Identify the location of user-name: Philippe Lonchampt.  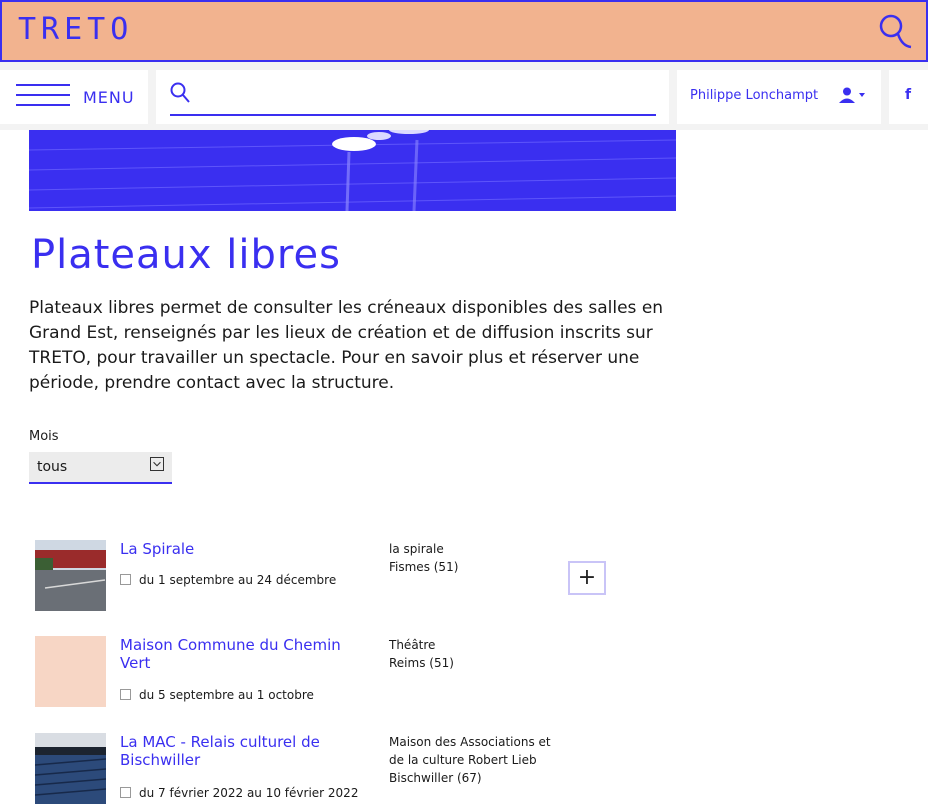
(754, 95).